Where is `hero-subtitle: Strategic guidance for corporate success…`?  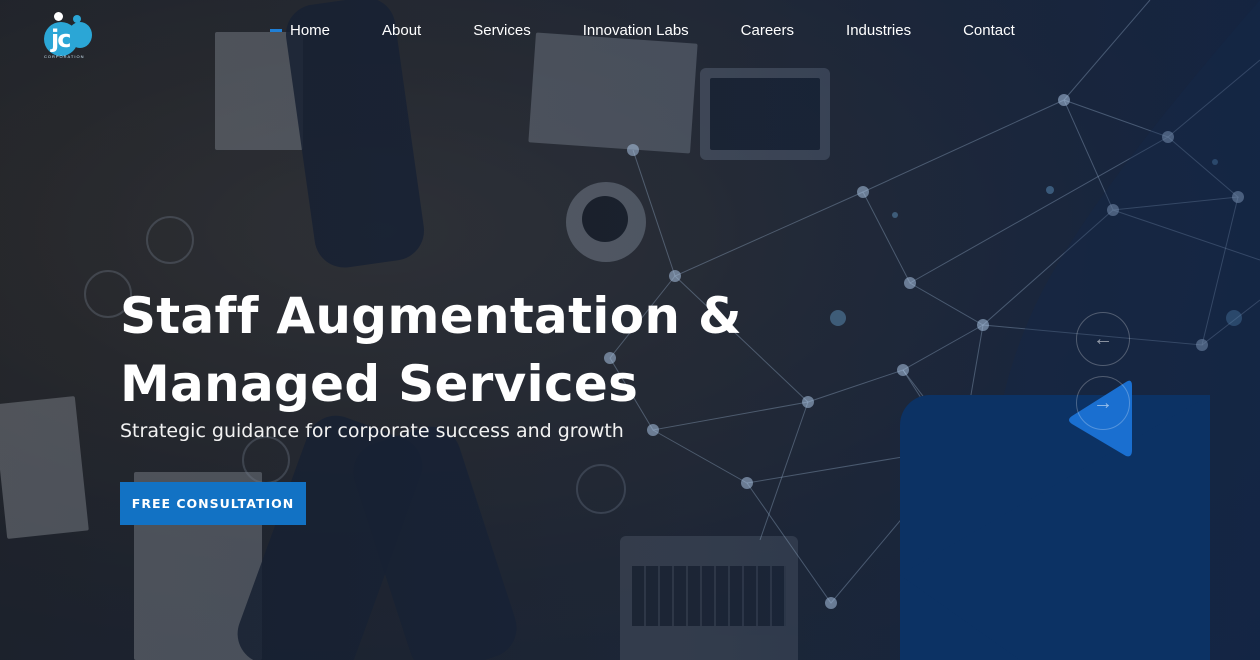
hero-subtitle: Strategic guidance for corporate success… is located at coordinates (372, 431).